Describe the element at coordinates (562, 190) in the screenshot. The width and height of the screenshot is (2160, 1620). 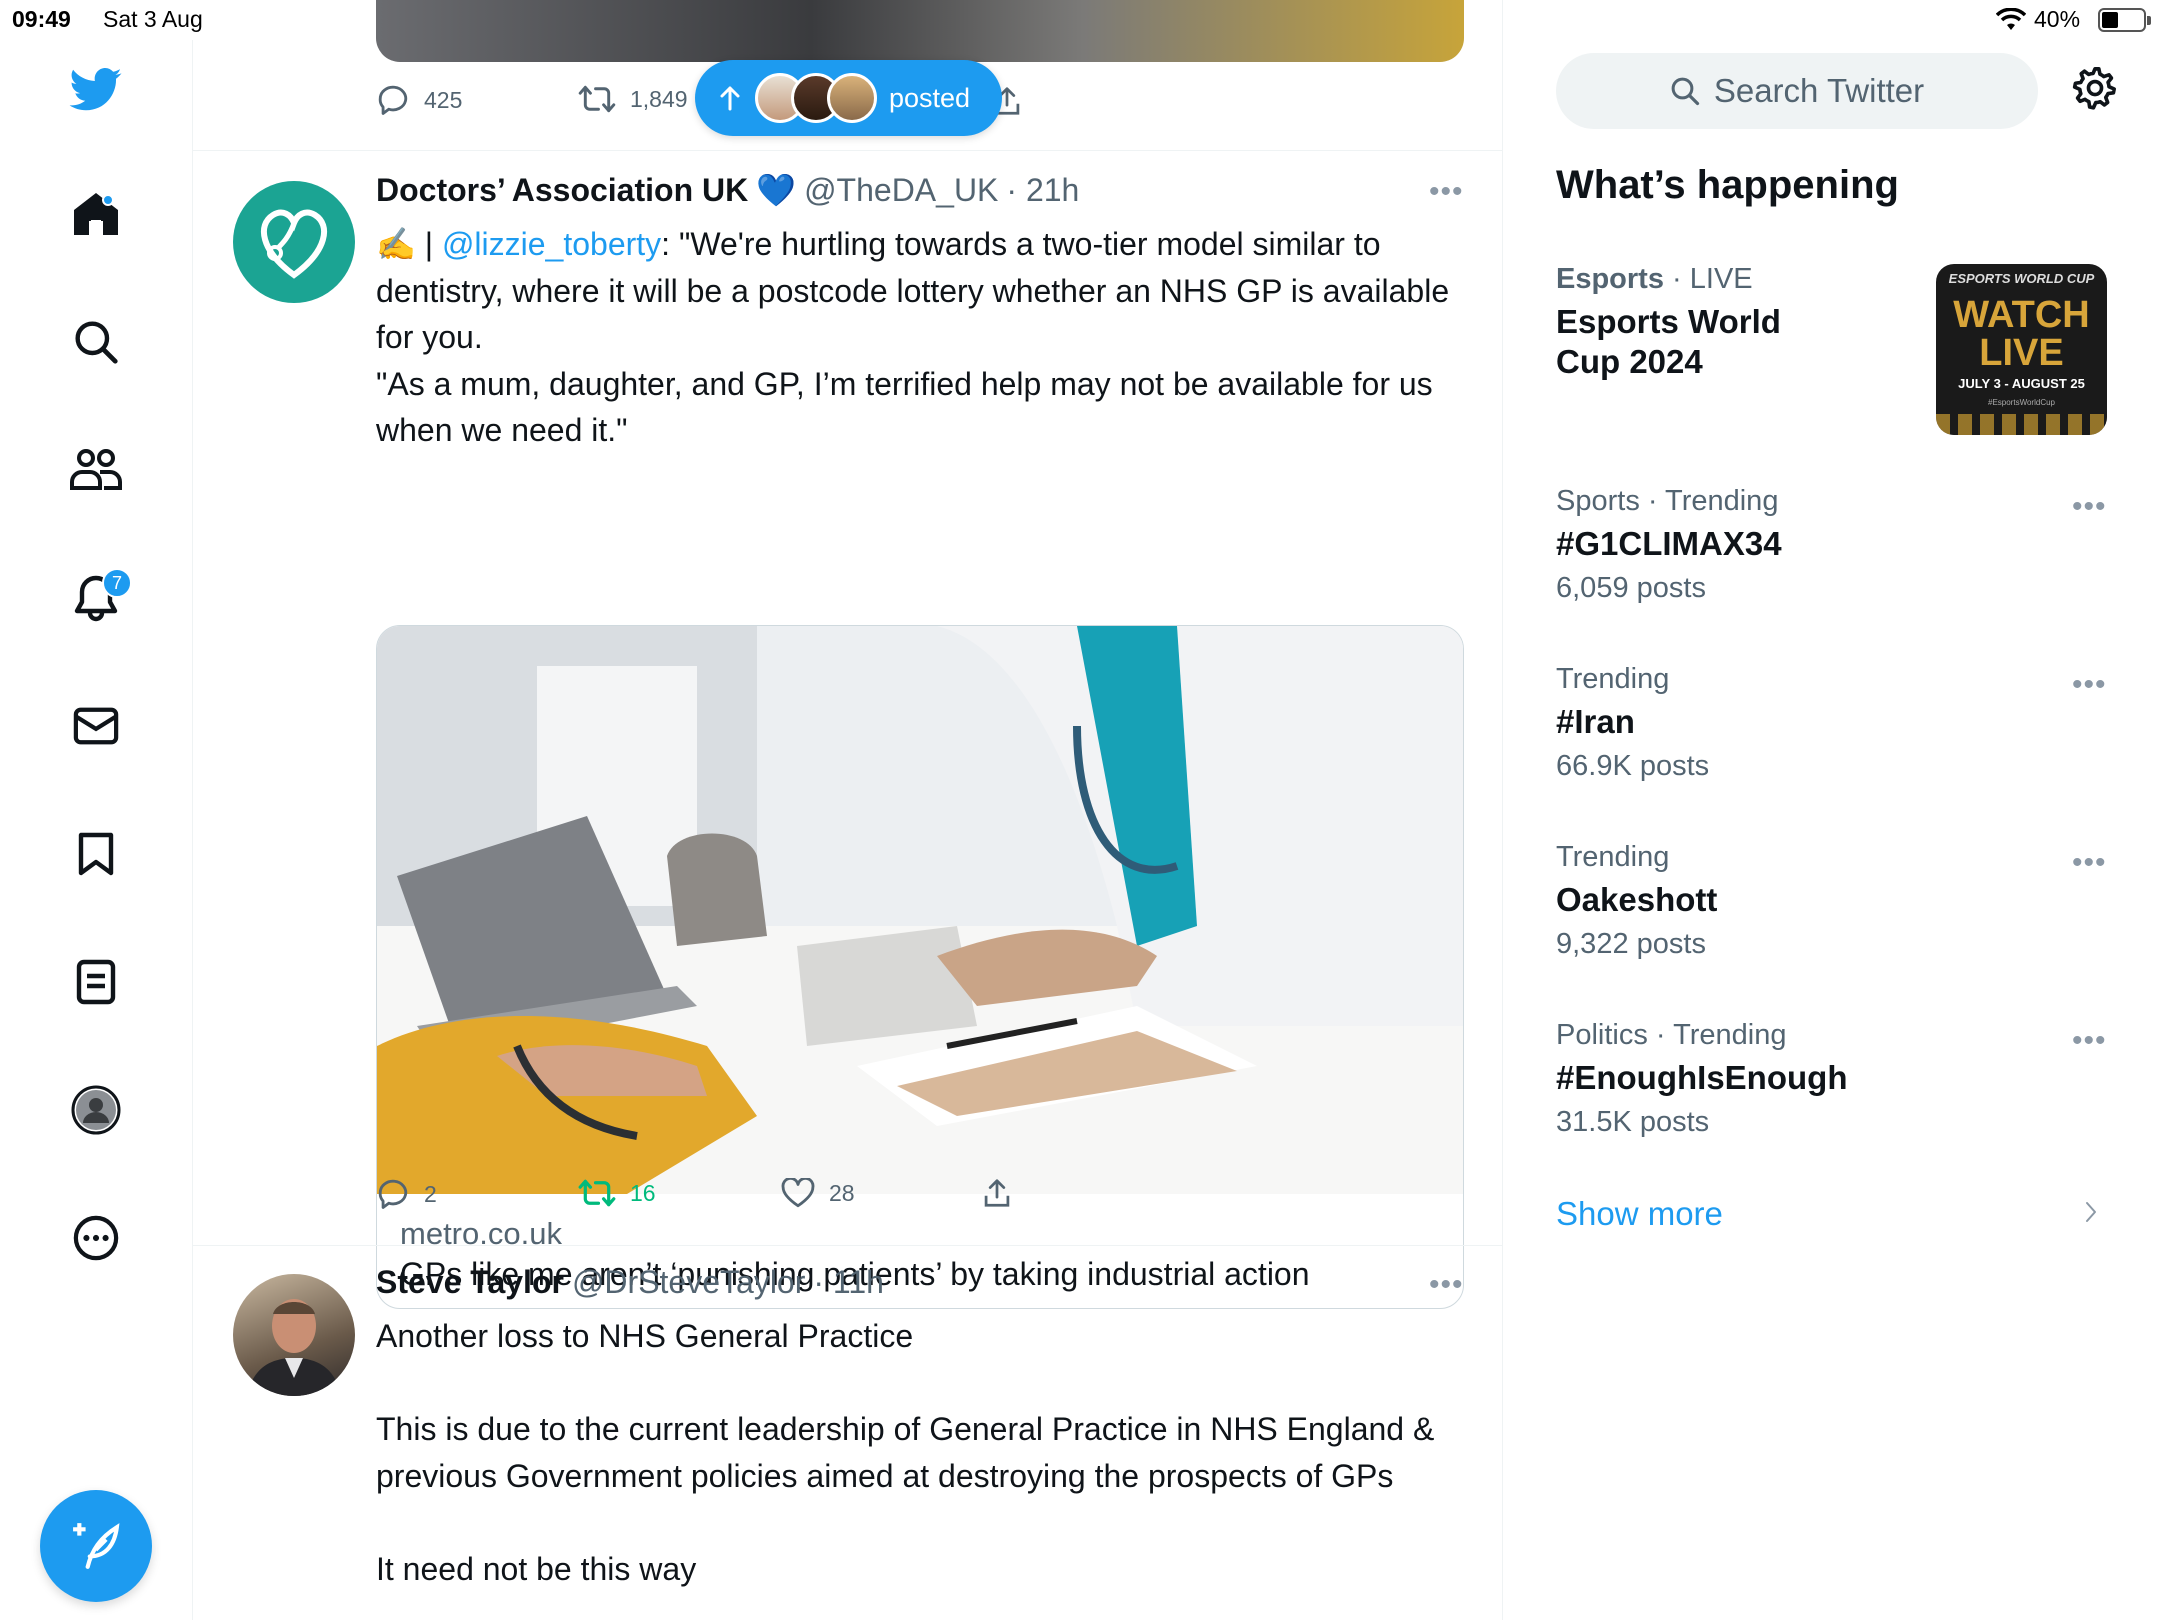
I see `author-name: Doctors’ Association UK` at that location.